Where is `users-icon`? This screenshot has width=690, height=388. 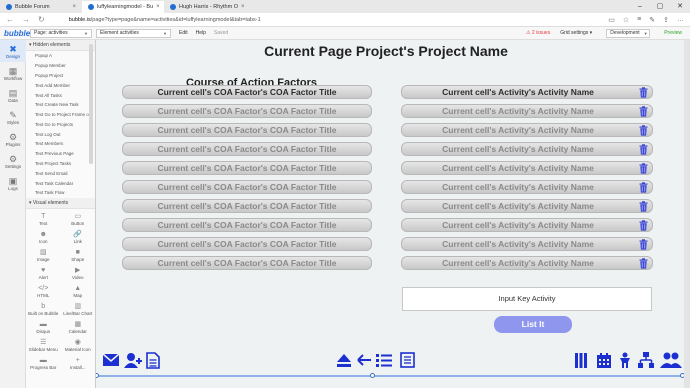
users-icon is located at coordinates (671, 360).